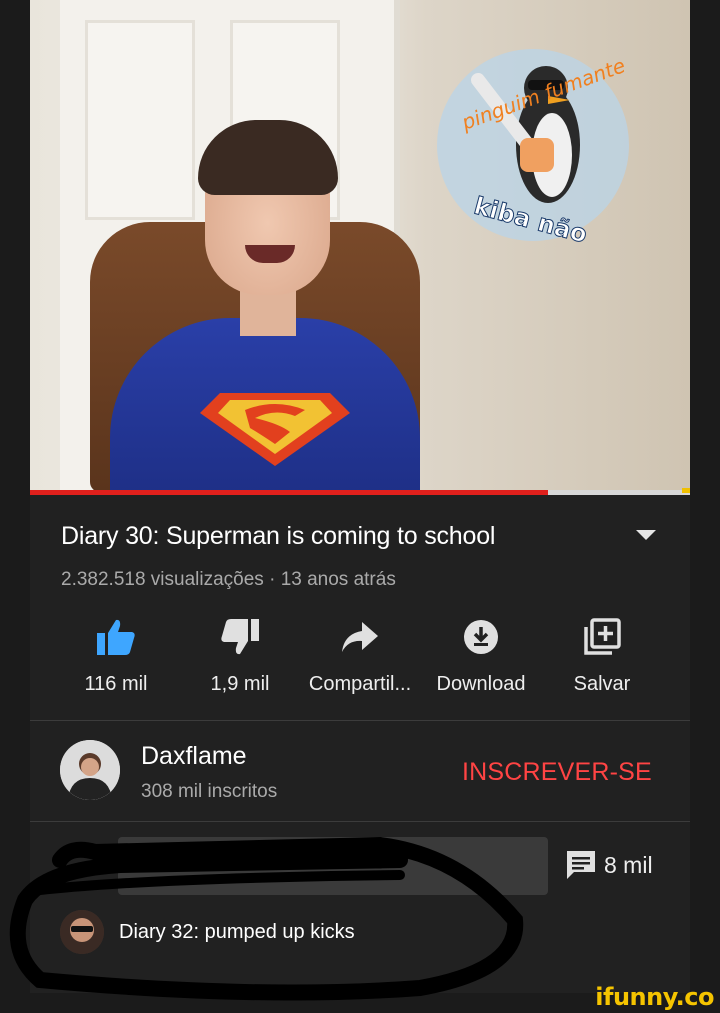  I want to click on video-meta: 2.382.518 visualizações · 13 anos atrás, so click(228, 579).